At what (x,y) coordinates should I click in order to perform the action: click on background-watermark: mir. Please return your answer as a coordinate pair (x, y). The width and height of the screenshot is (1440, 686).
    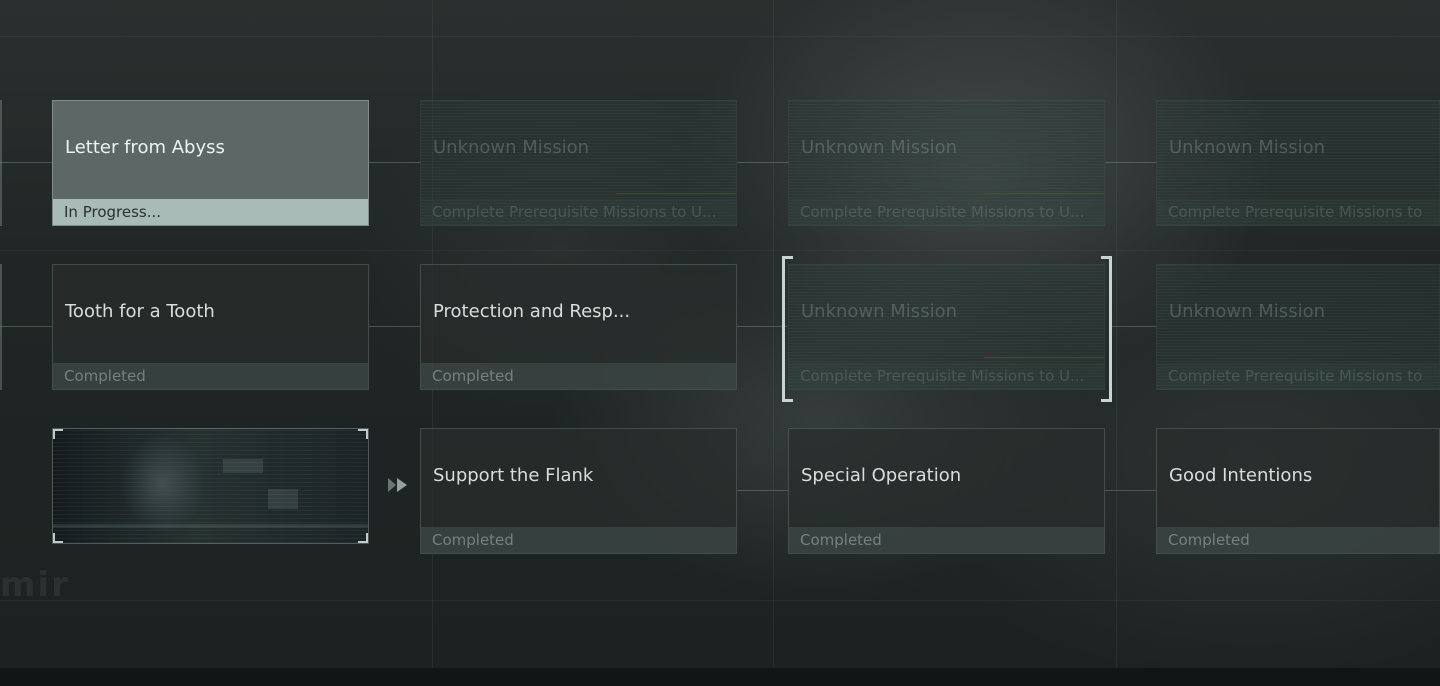
    Looking at the image, I should click on (35, 585).